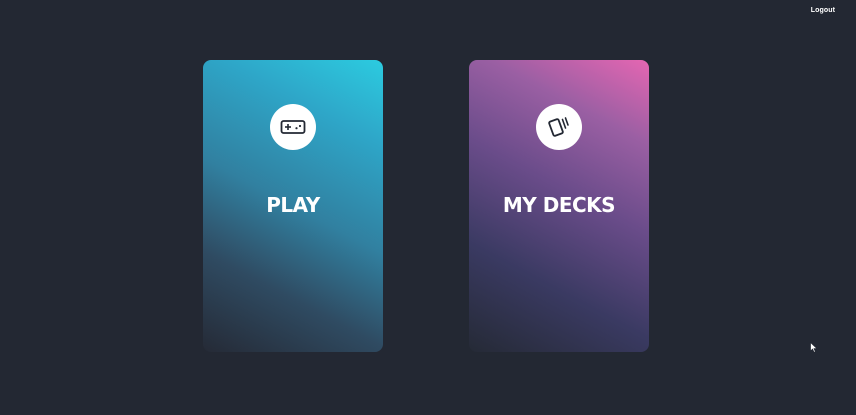  I want to click on gamepad-icon, so click(293, 127).